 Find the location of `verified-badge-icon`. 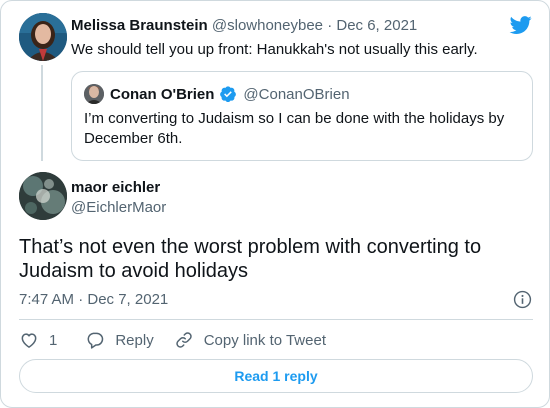

verified-badge-icon is located at coordinates (228, 94).